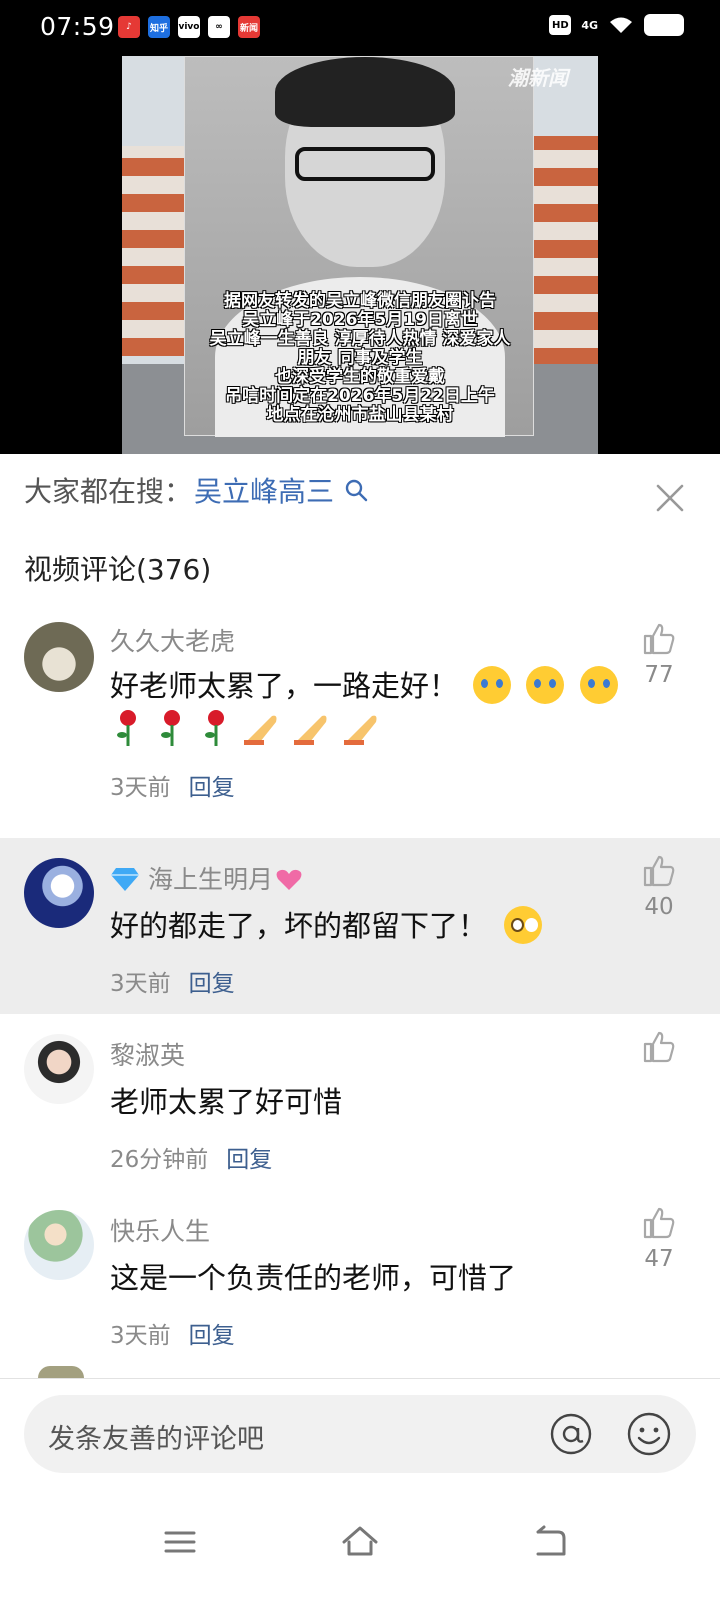 The height and width of the screenshot is (1600, 720). Describe the element at coordinates (360, 1542) in the screenshot. I see `home-icon` at that location.